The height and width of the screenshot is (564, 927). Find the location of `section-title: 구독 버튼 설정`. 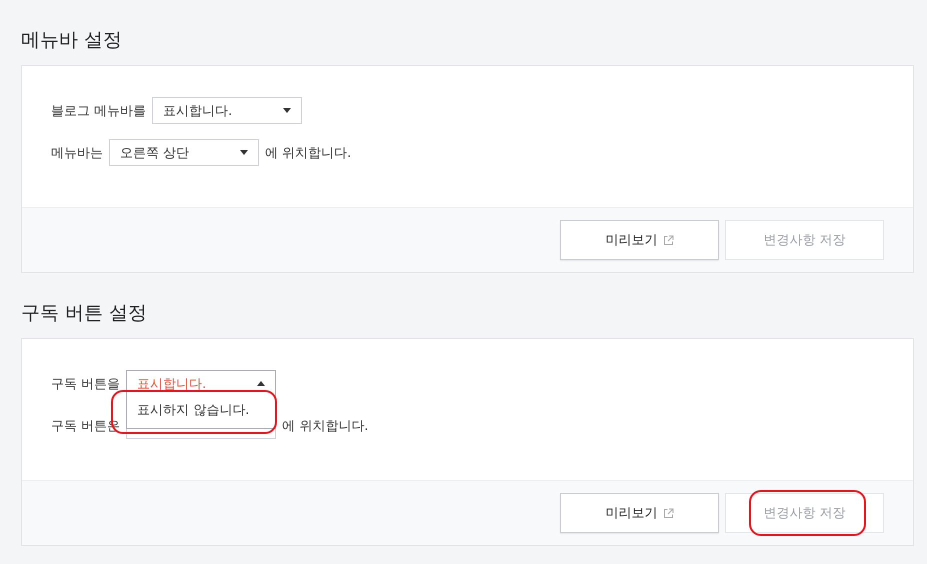

section-title: 구독 버튼 설정 is located at coordinates (84, 313).